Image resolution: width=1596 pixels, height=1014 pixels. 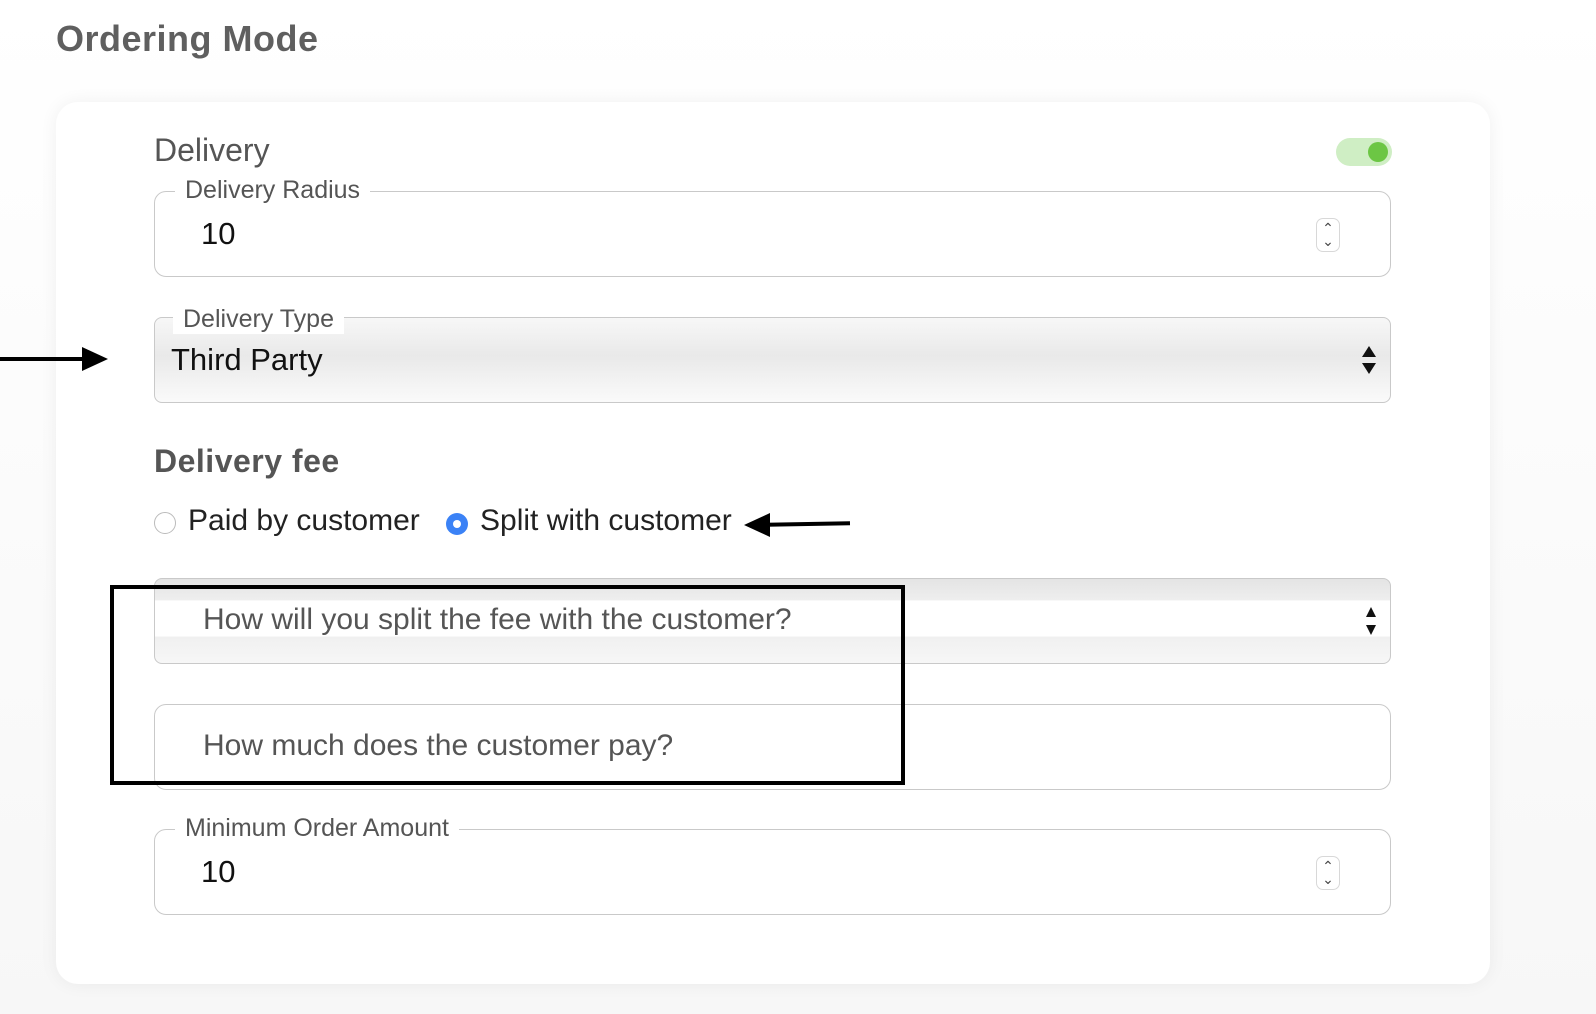 What do you see at coordinates (317, 828) in the screenshot?
I see `minimum-order-label: Minimum Order Amount` at bounding box center [317, 828].